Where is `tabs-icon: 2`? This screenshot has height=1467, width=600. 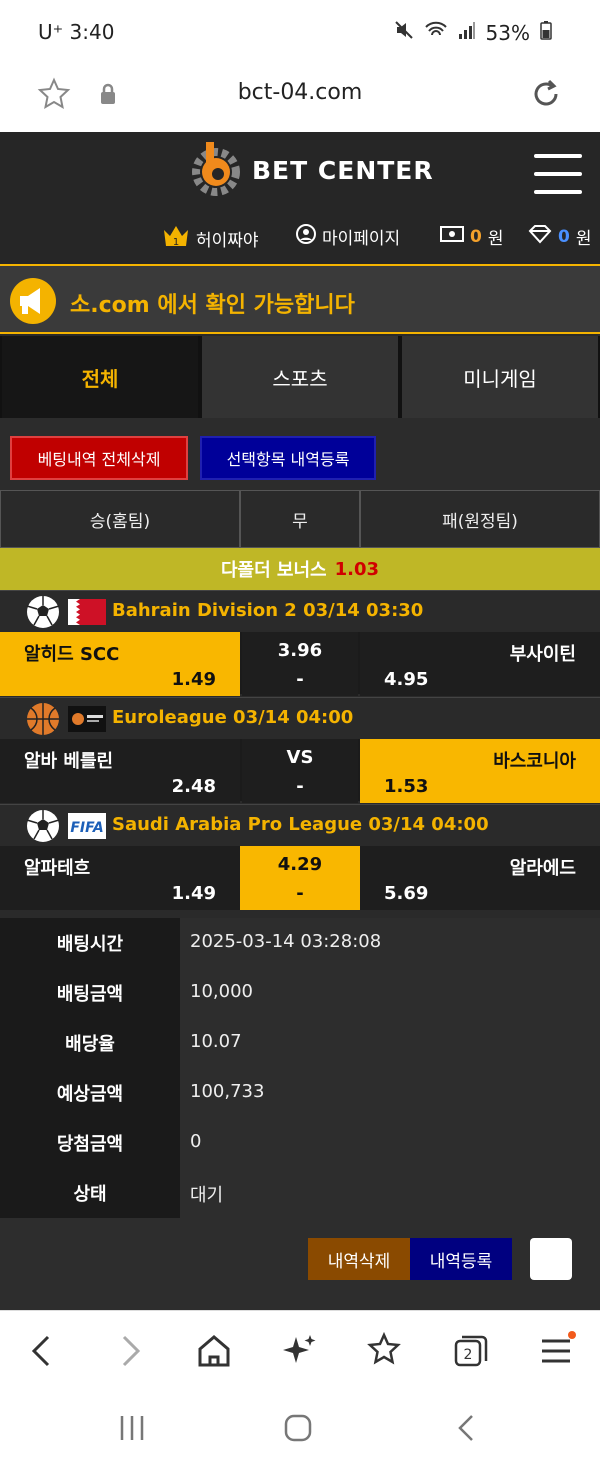 tabs-icon: 2 is located at coordinates (470, 1351).